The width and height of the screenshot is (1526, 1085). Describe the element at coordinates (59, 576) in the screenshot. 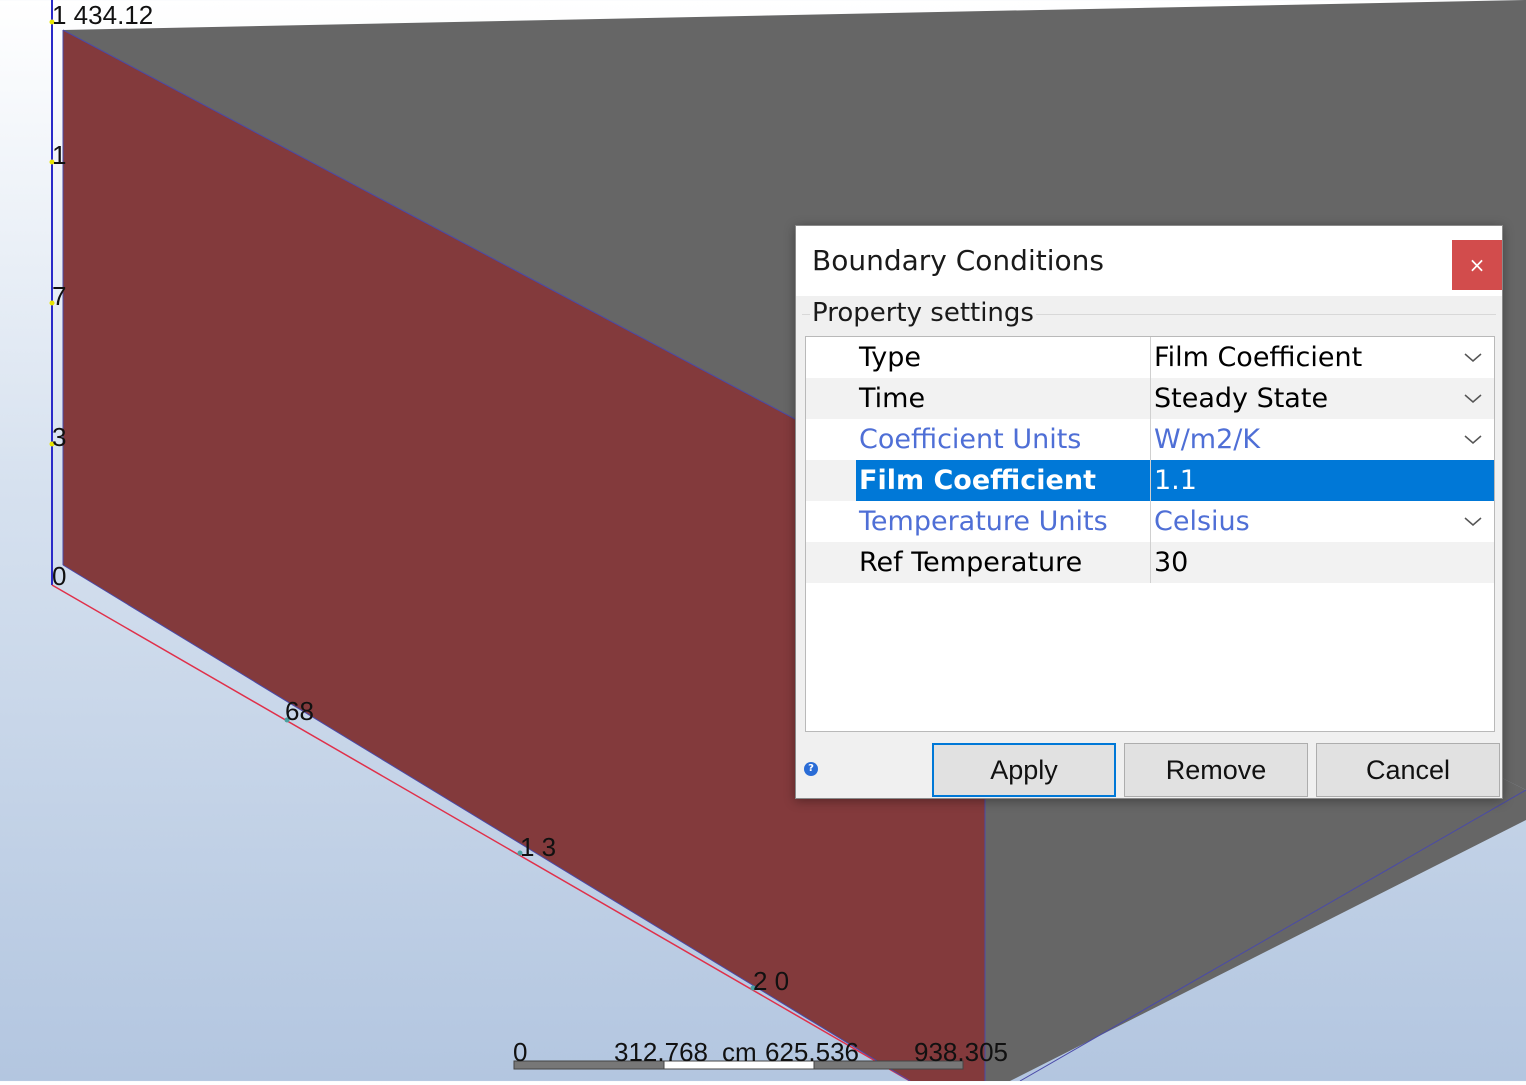

I see `z-tick-label: 0` at that location.